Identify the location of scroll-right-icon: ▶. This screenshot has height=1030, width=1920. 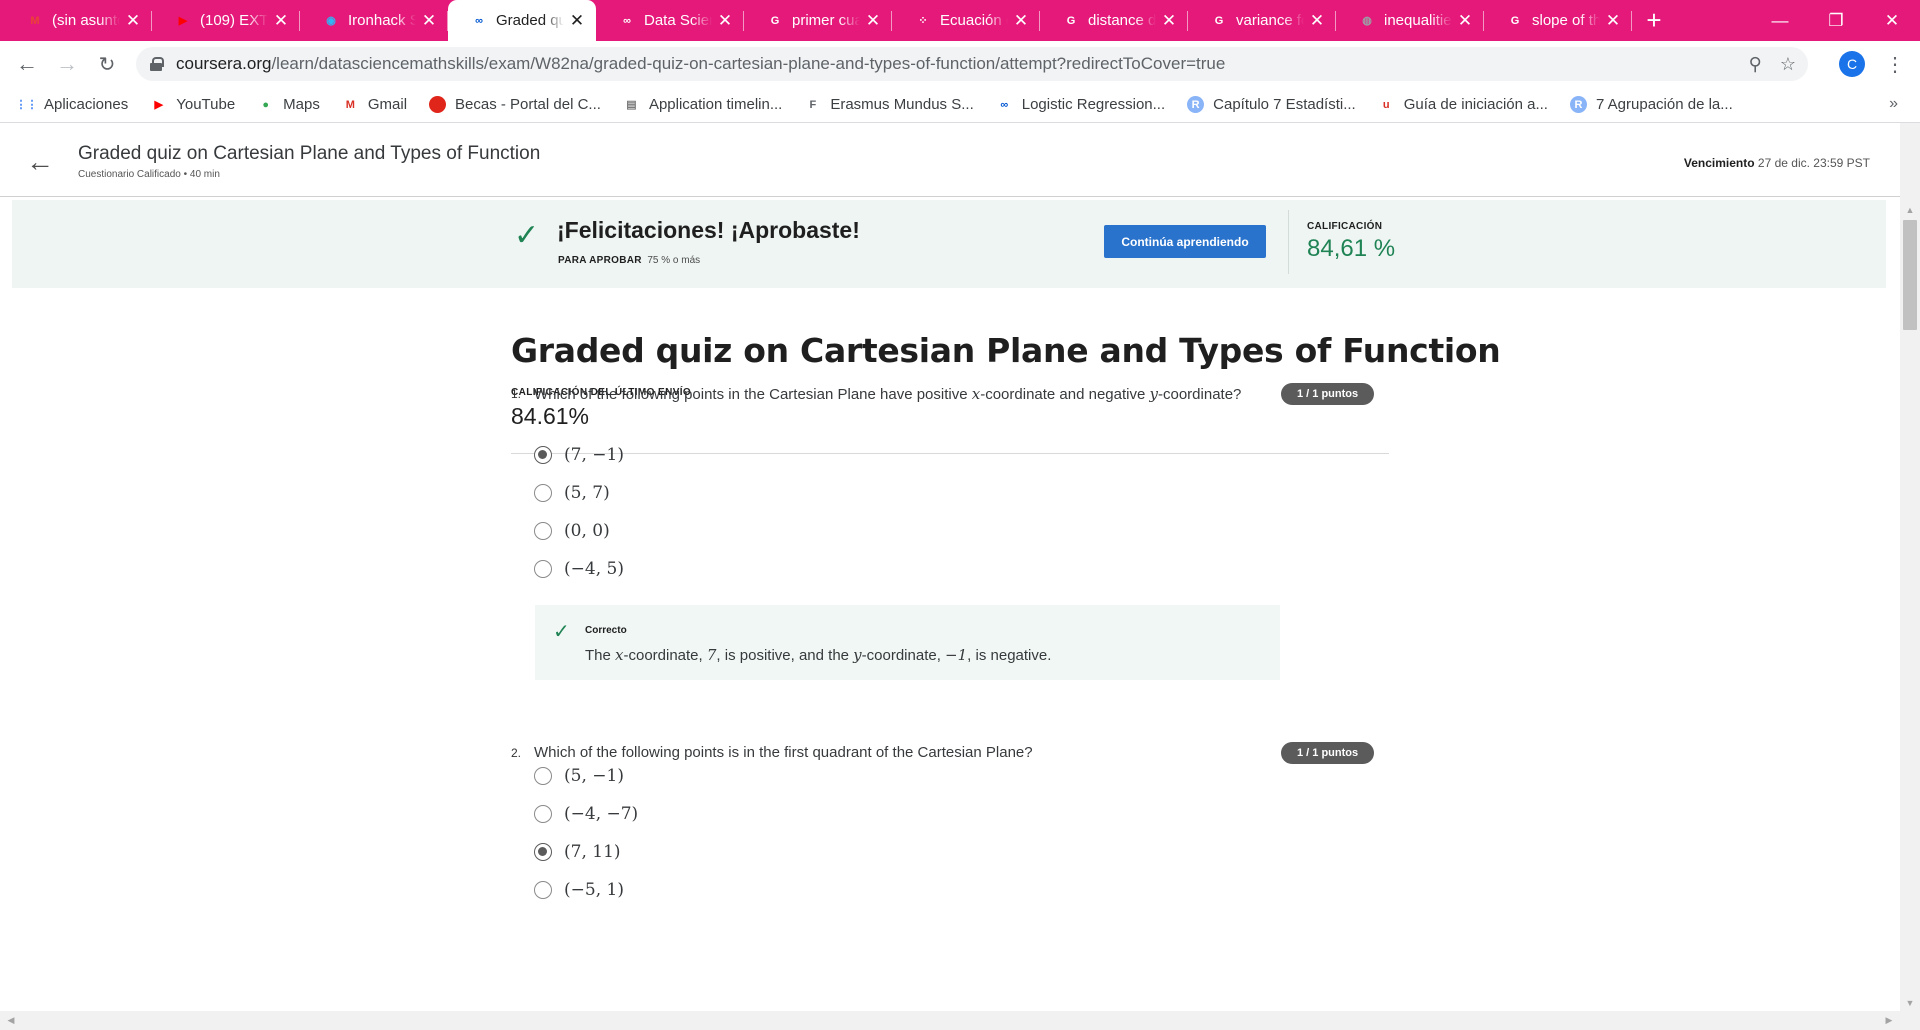
(1889, 1020).